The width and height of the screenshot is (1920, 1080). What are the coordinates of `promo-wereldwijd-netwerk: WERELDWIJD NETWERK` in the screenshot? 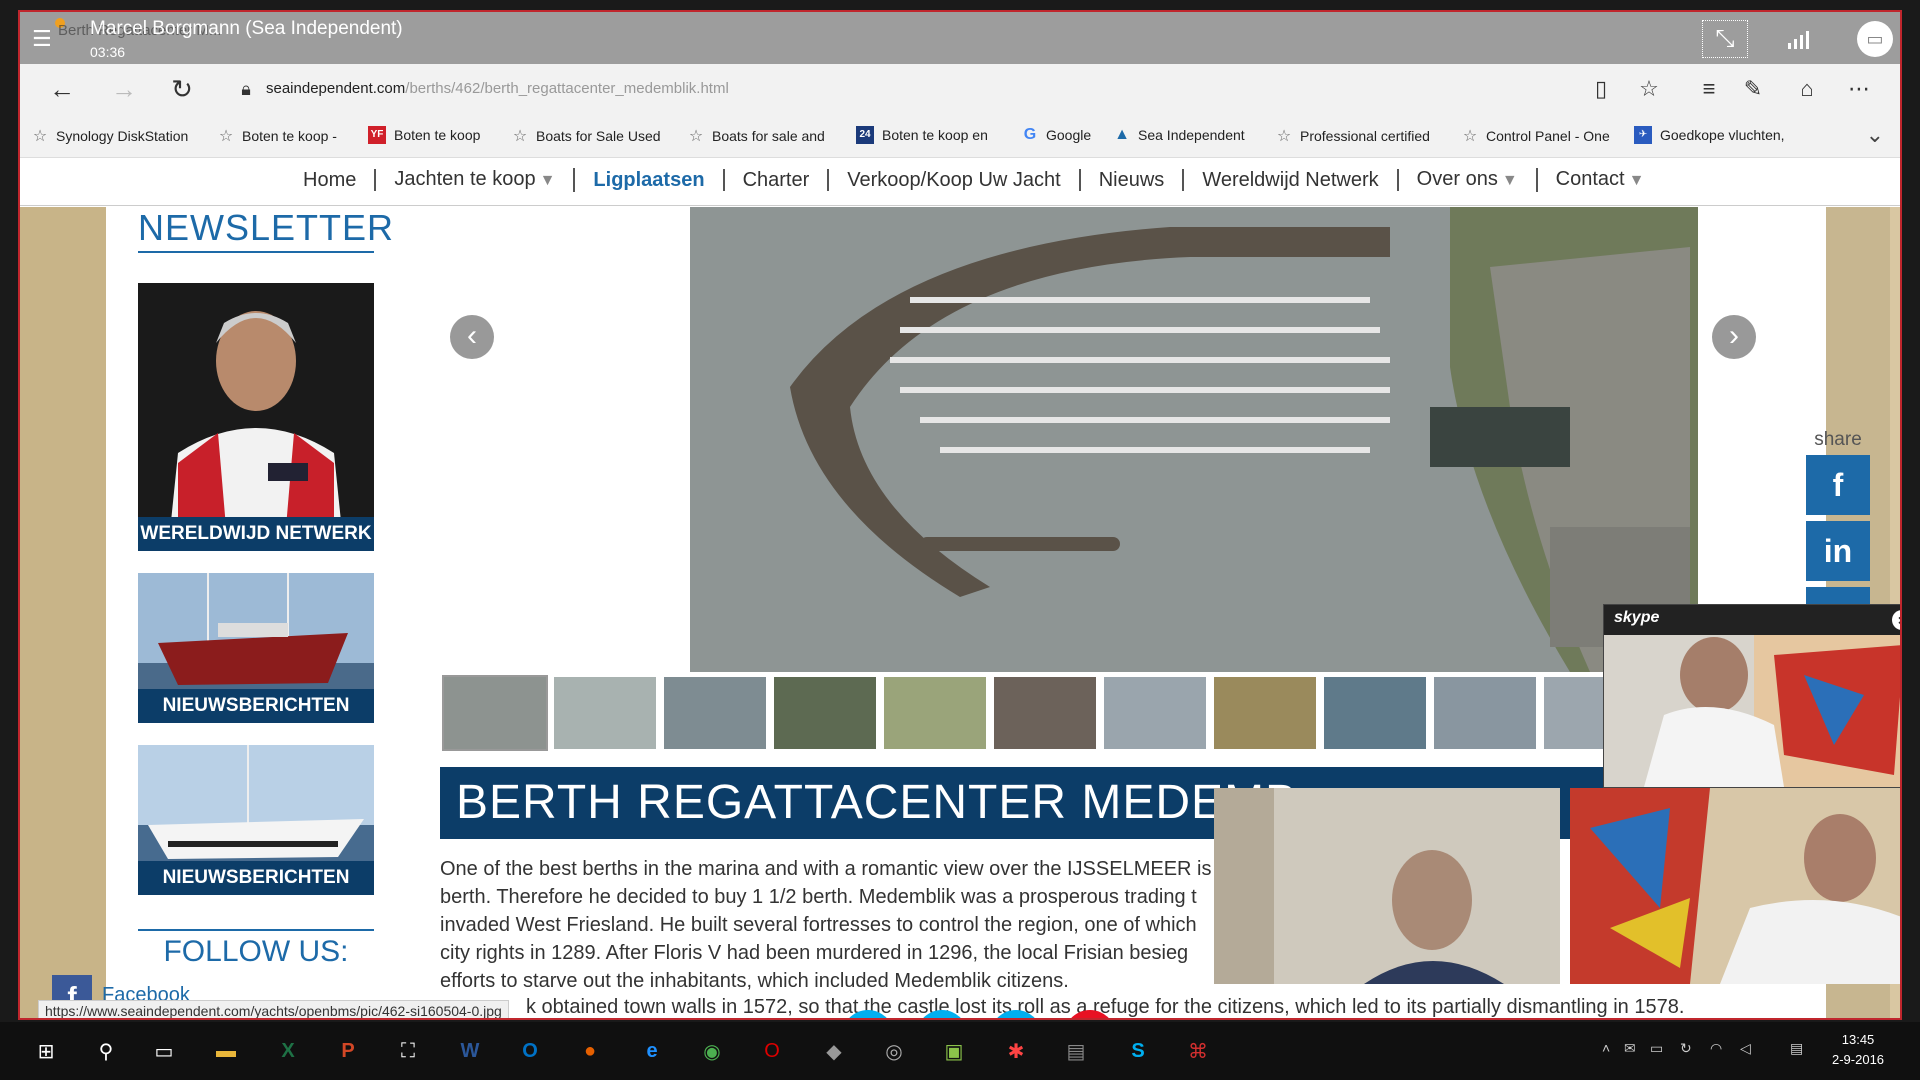 It's located at (256, 417).